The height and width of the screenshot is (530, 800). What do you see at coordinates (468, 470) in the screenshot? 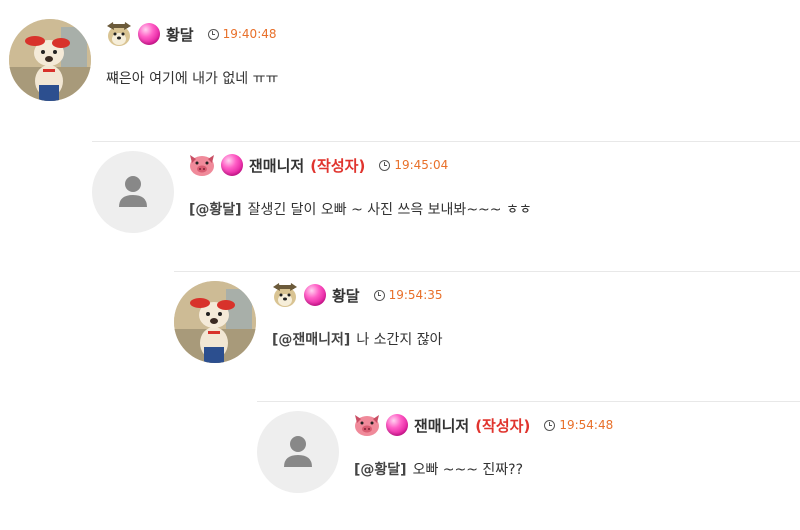
I see `comment-body: 오빠 ~~~ 진짜??` at bounding box center [468, 470].